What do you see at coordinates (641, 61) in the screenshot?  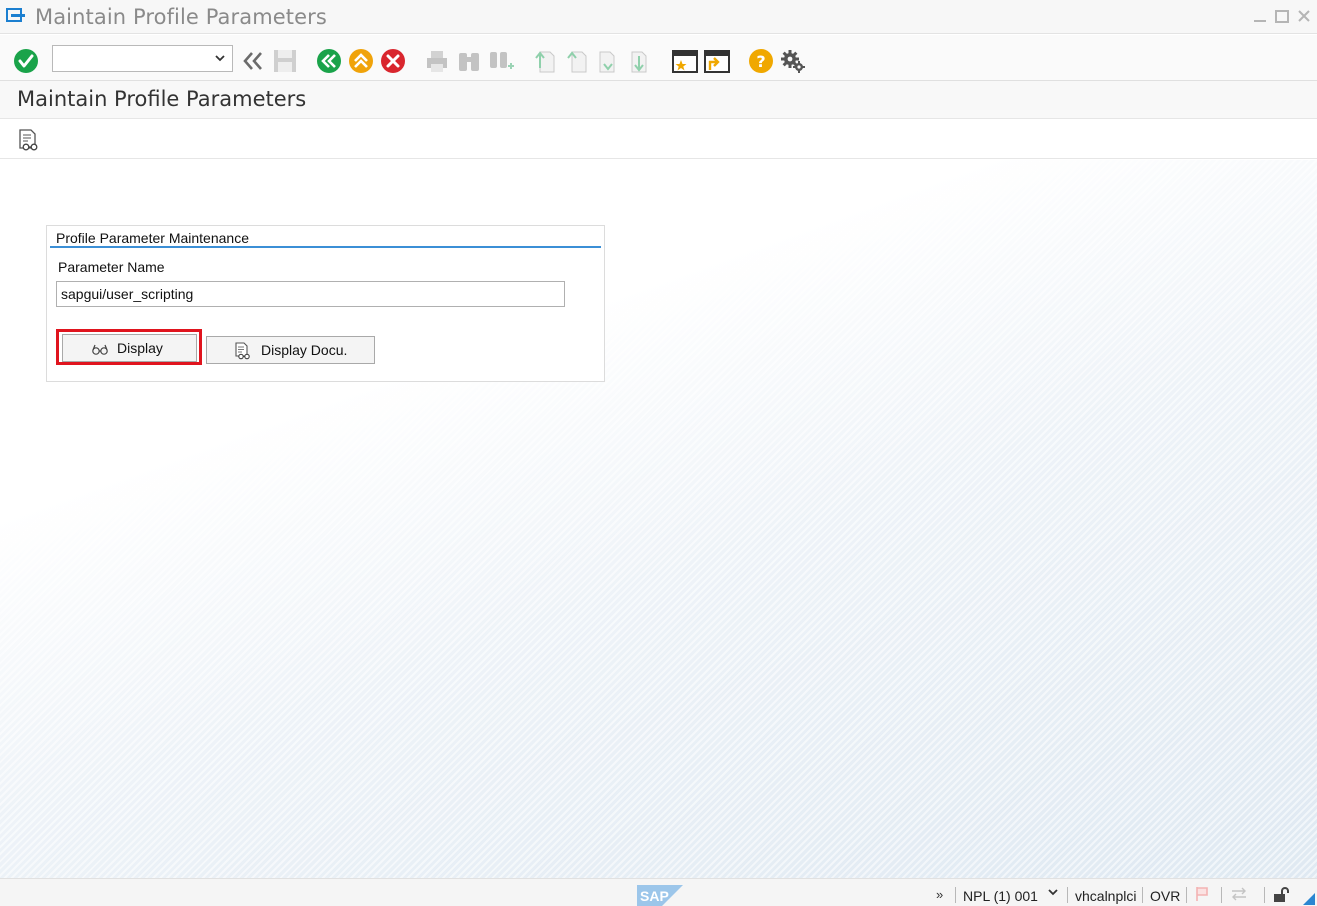 I see `last-page-icon` at bounding box center [641, 61].